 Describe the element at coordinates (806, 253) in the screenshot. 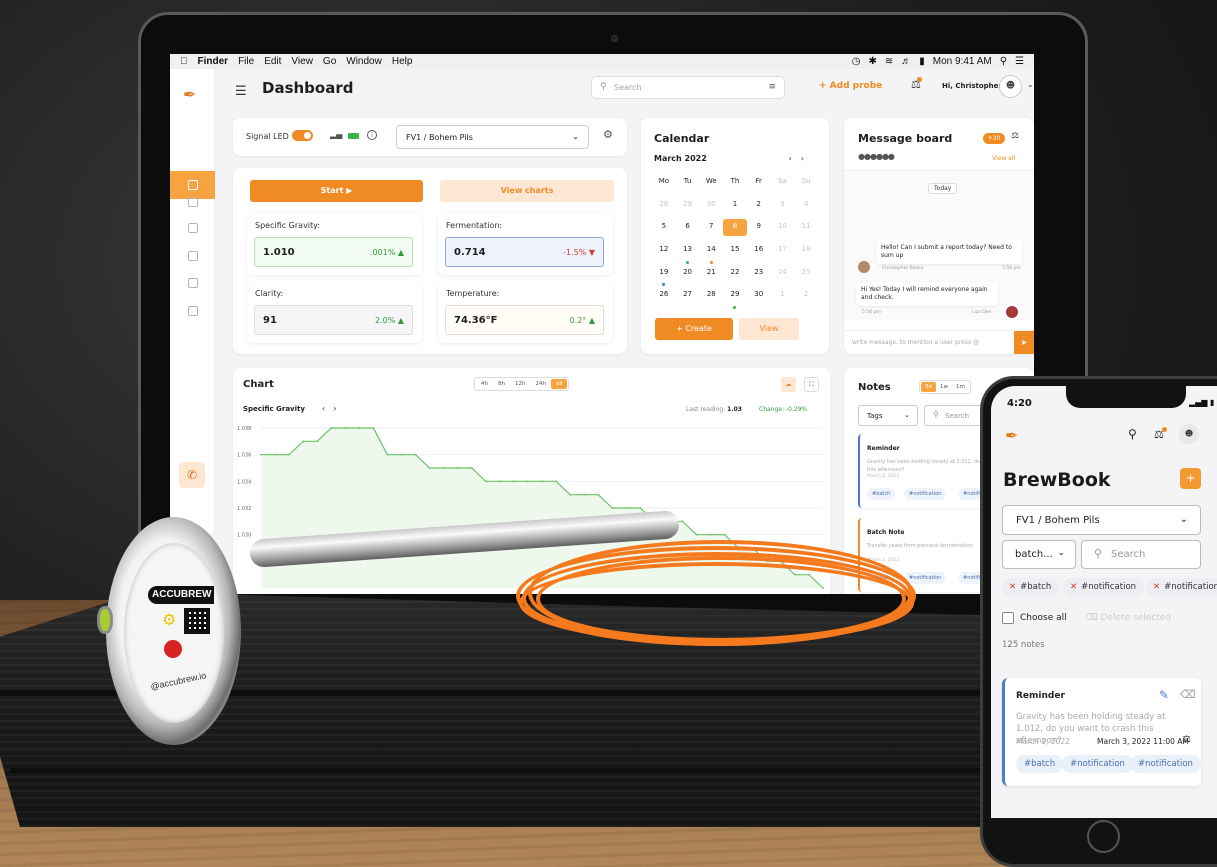

I see `calendar-day: 18` at that location.